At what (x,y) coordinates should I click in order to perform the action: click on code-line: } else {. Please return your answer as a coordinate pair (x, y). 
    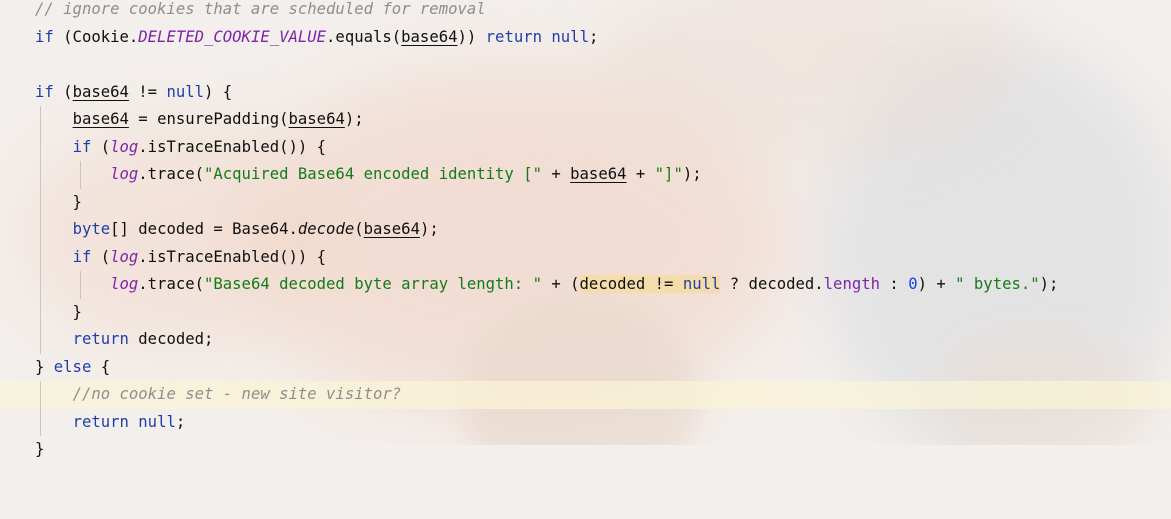
    Looking at the image, I should click on (585, 368).